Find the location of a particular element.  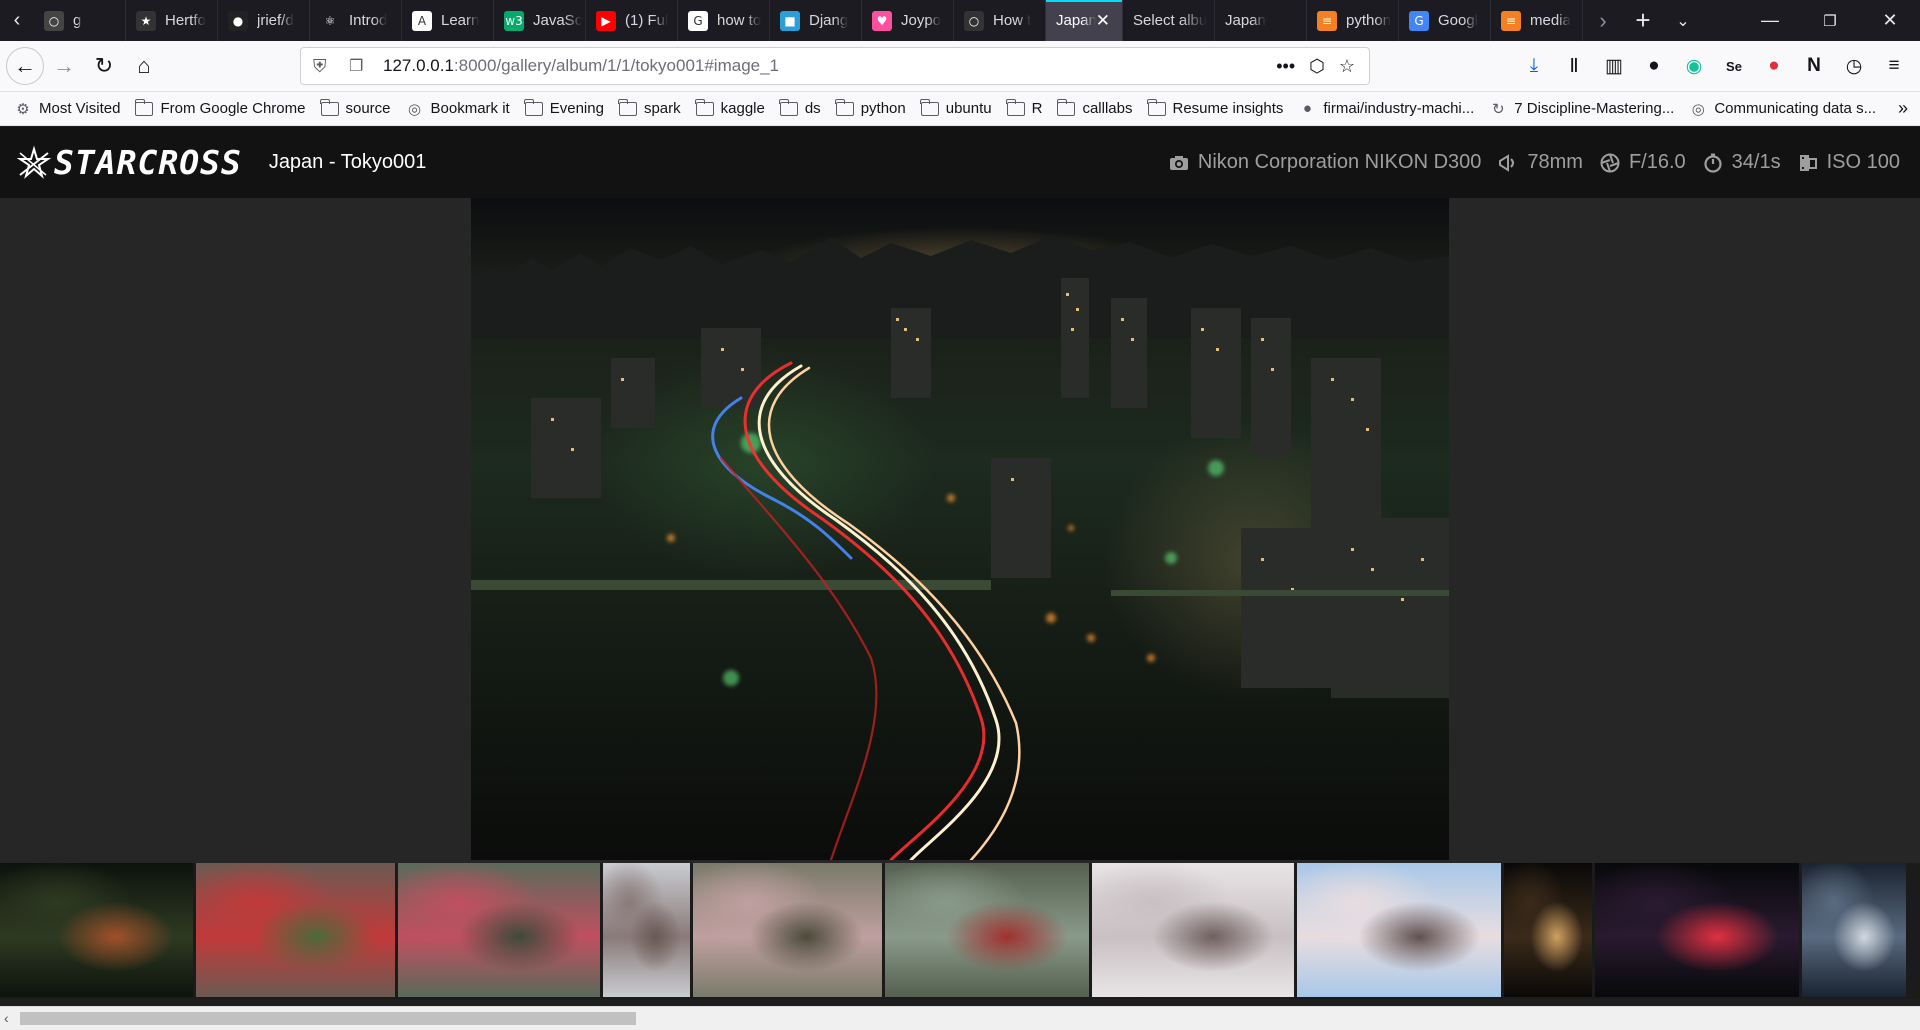

grammarly-icon: ◉ is located at coordinates (1694, 66).